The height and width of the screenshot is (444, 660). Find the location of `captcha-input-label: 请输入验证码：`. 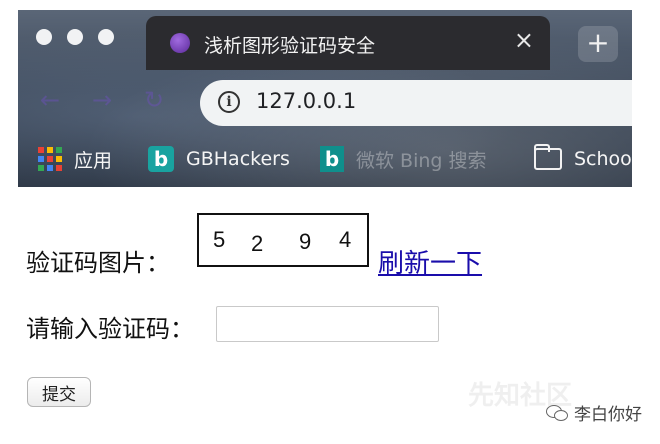

captcha-input-label: 请输入验证码： is located at coordinates (110, 329).